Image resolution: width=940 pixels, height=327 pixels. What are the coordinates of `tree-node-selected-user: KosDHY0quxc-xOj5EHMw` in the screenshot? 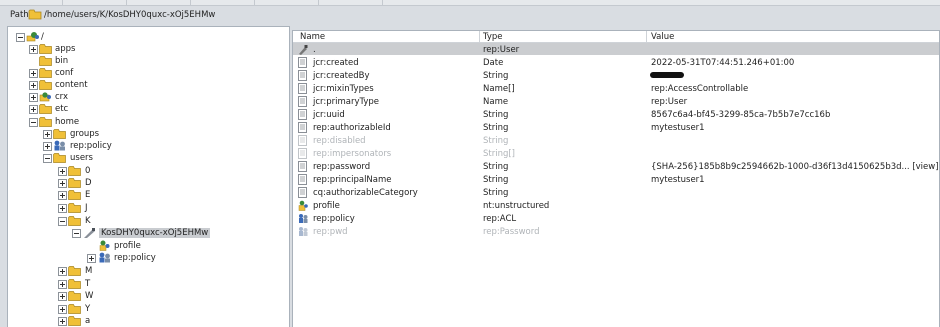 It's located at (148, 233).